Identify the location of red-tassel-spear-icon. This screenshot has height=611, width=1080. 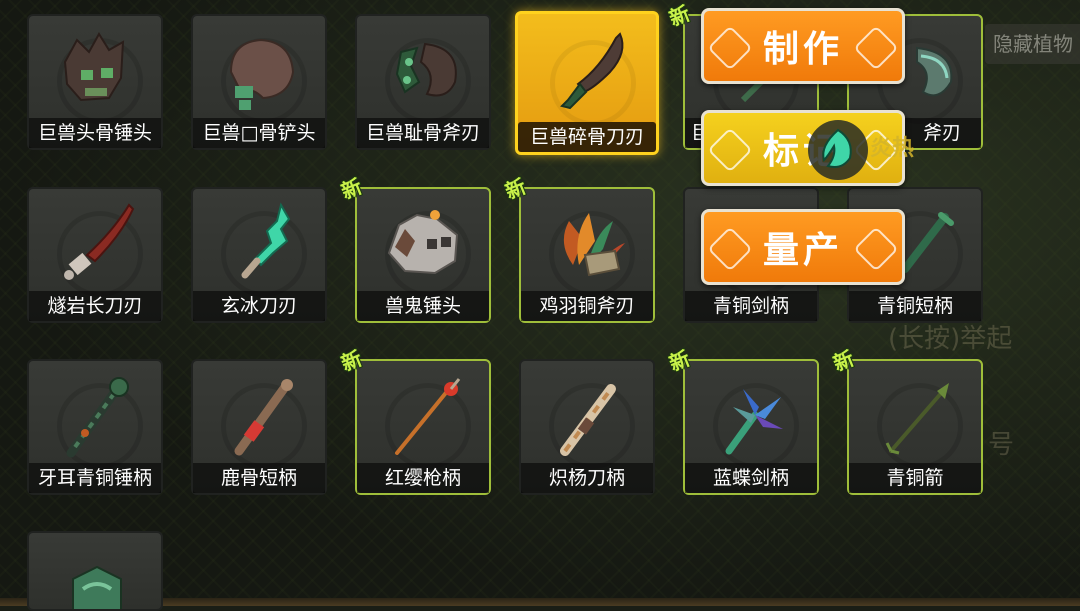
(428, 416).